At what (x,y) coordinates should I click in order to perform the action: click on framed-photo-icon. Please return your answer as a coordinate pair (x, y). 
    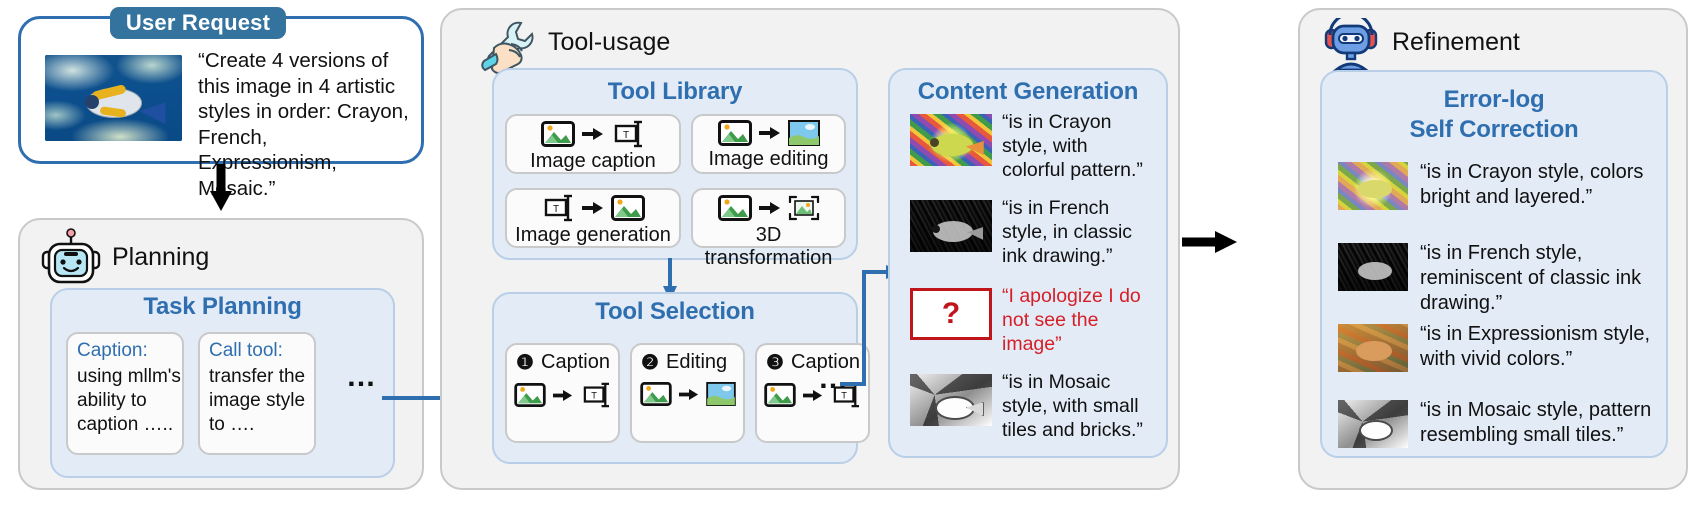
    Looking at the image, I should click on (803, 208).